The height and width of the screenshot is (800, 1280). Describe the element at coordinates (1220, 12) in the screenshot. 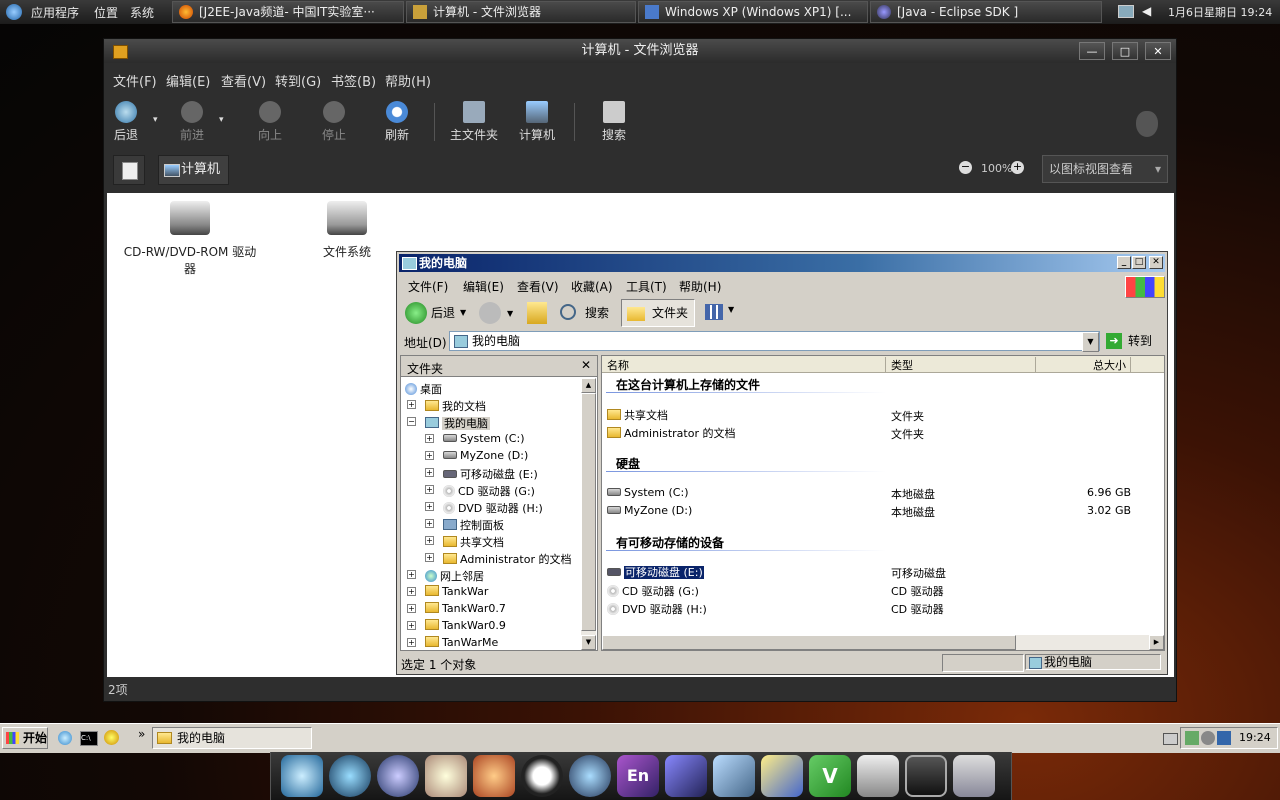

I see `panel-clock: 1月6日星期日 19:24` at that location.